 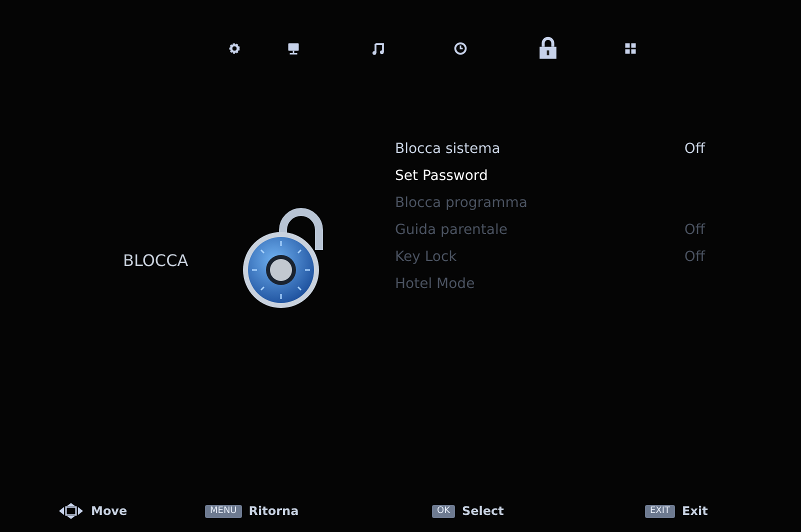 What do you see at coordinates (273, 511) in the screenshot?
I see `hint-label: Ritorna` at bounding box center [273, 511].